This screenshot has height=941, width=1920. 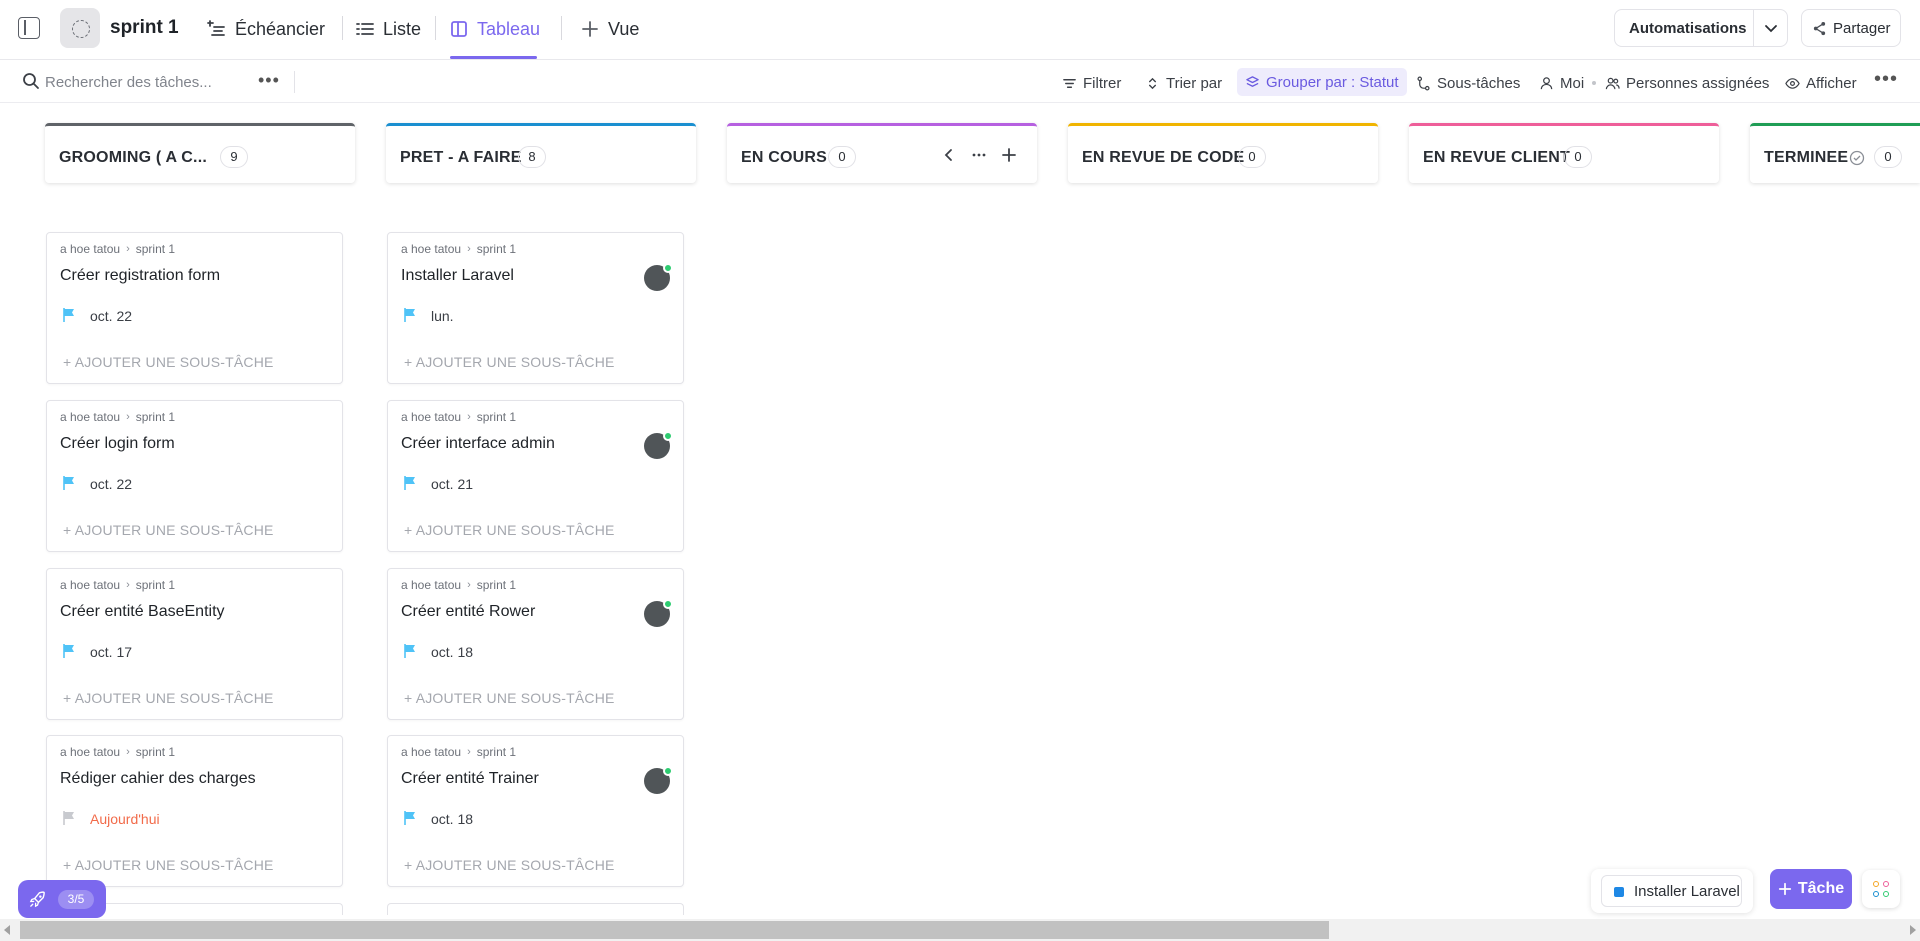 What do you see at coordinates (144, 28) in the screenshot?
I see `list-title: sprint 1` at bounding box center [144, 28].